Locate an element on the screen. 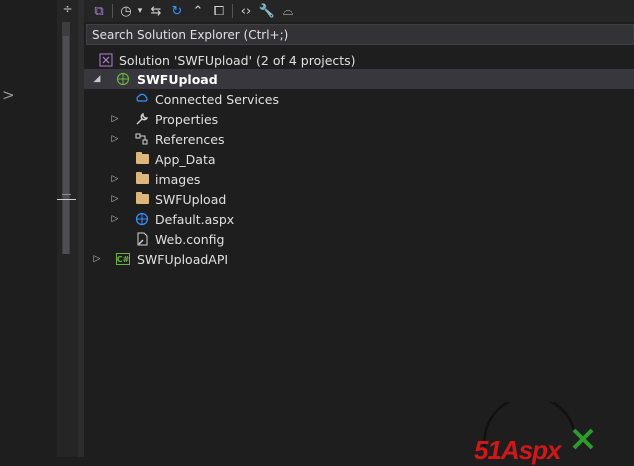 This screenshot has width=634, height=466. tree-node-web-config: Web.config is located at coordinates (359, 239).